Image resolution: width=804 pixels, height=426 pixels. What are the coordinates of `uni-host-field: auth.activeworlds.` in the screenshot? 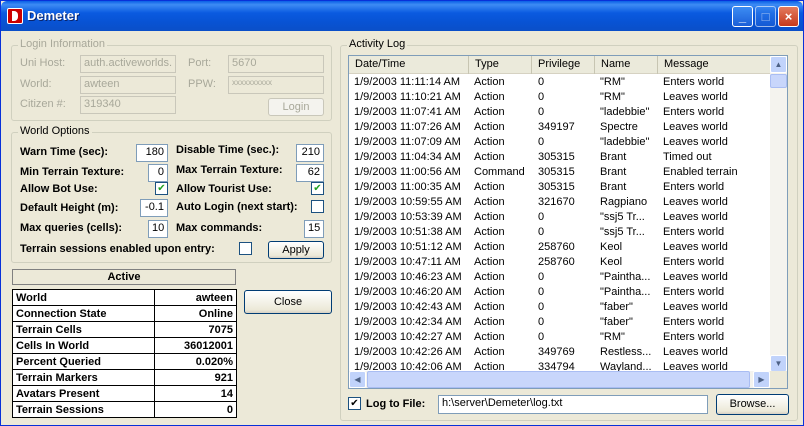 It's located at (128, 64).